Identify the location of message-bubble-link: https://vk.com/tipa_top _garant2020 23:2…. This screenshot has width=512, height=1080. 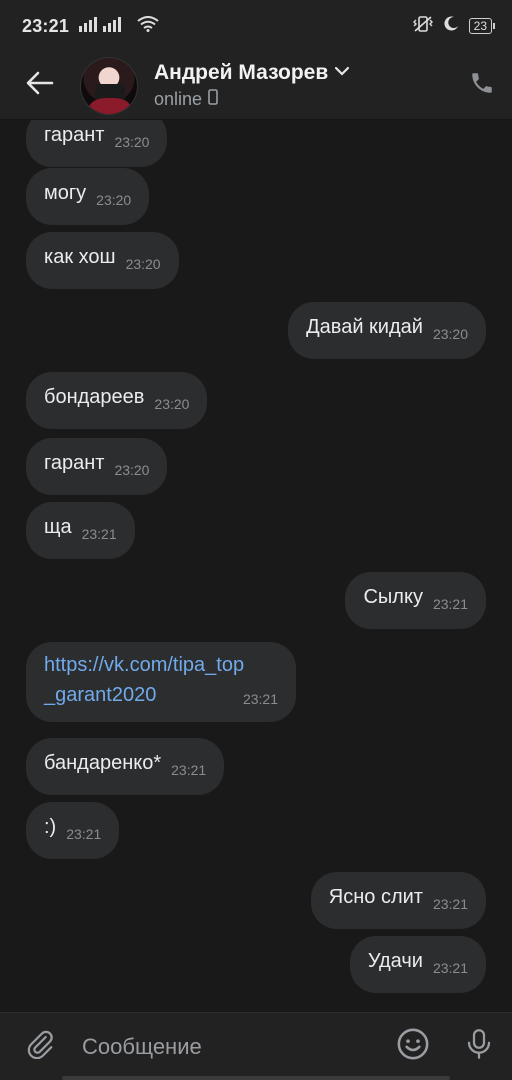
(161, 682).